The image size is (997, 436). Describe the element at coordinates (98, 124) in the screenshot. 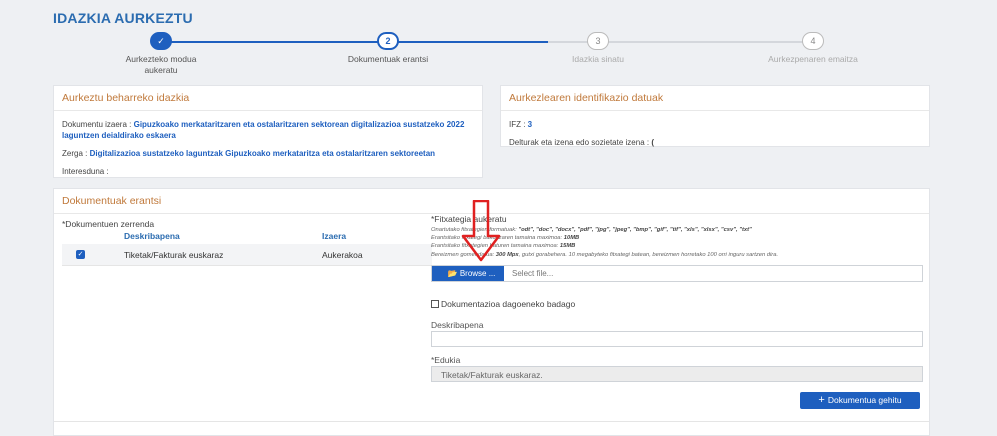

I see `document-type-label: Dokumentu izaera :` at that location.